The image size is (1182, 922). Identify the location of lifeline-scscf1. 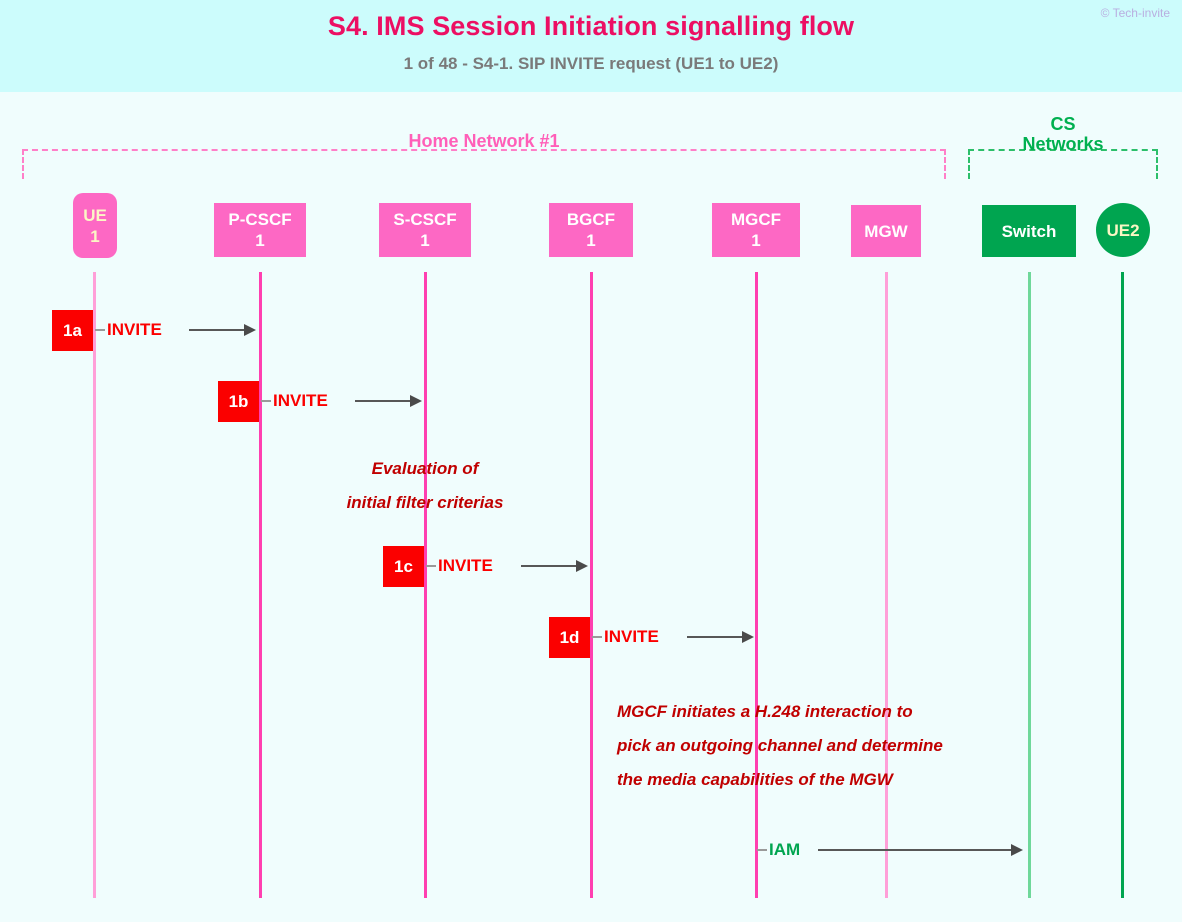
(425, 585).